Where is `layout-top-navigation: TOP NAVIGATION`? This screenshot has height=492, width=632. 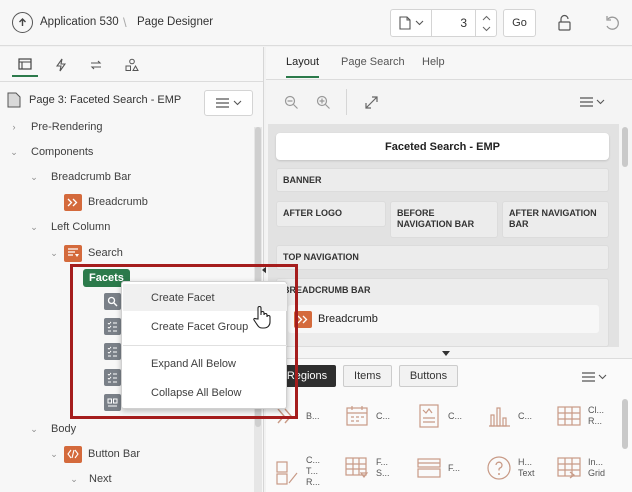
layout-top-navigation: TOP NAVIGATION is located at coordinates (442, 257).